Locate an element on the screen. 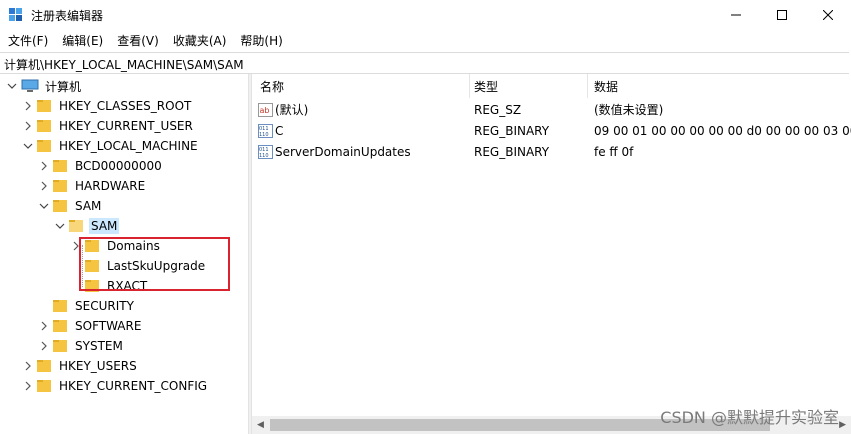 This screenshot has height=434, width=851. tree-node-bcd00000000: BCD00000000 is located at coordinates (101, 166).